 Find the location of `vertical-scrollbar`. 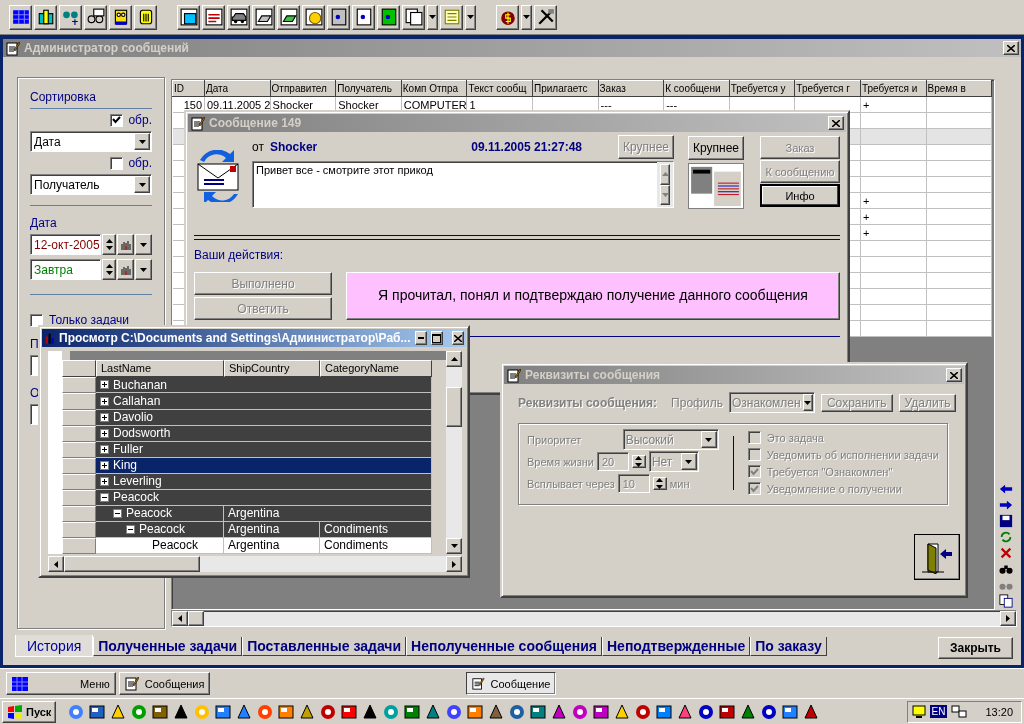

vertical-scrollbar is located at coordinates (454, 452).